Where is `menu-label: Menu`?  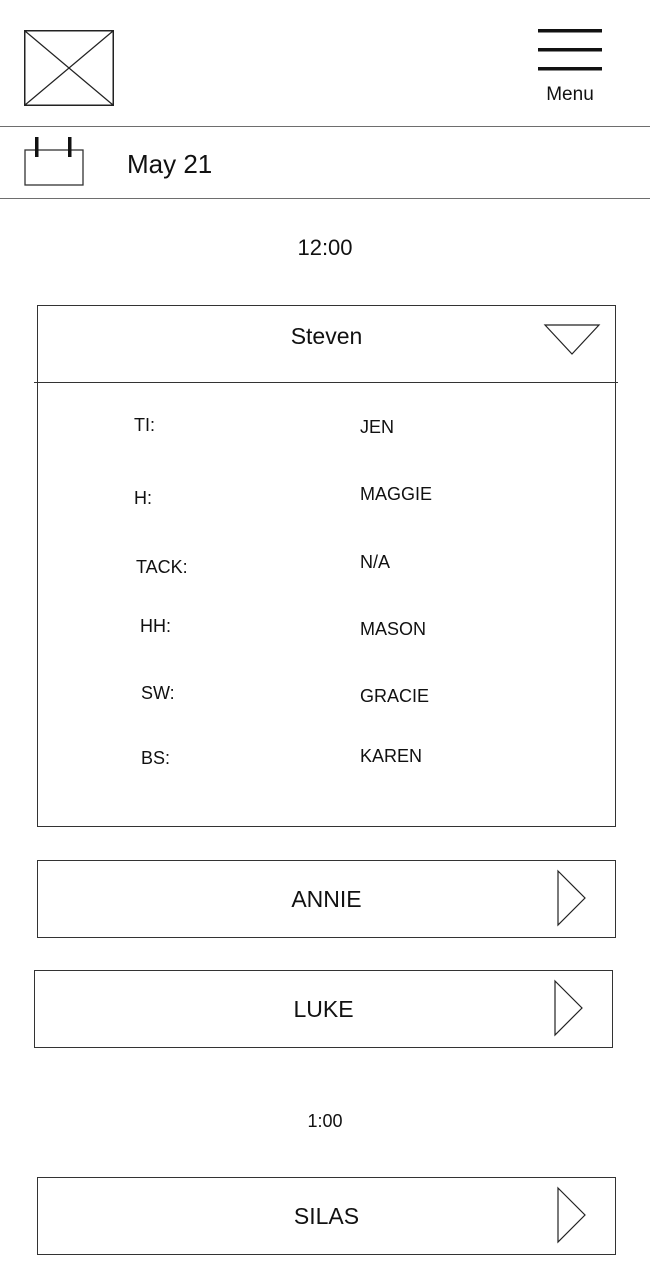
menu-label: Menu is located at coordinates (570, 94).